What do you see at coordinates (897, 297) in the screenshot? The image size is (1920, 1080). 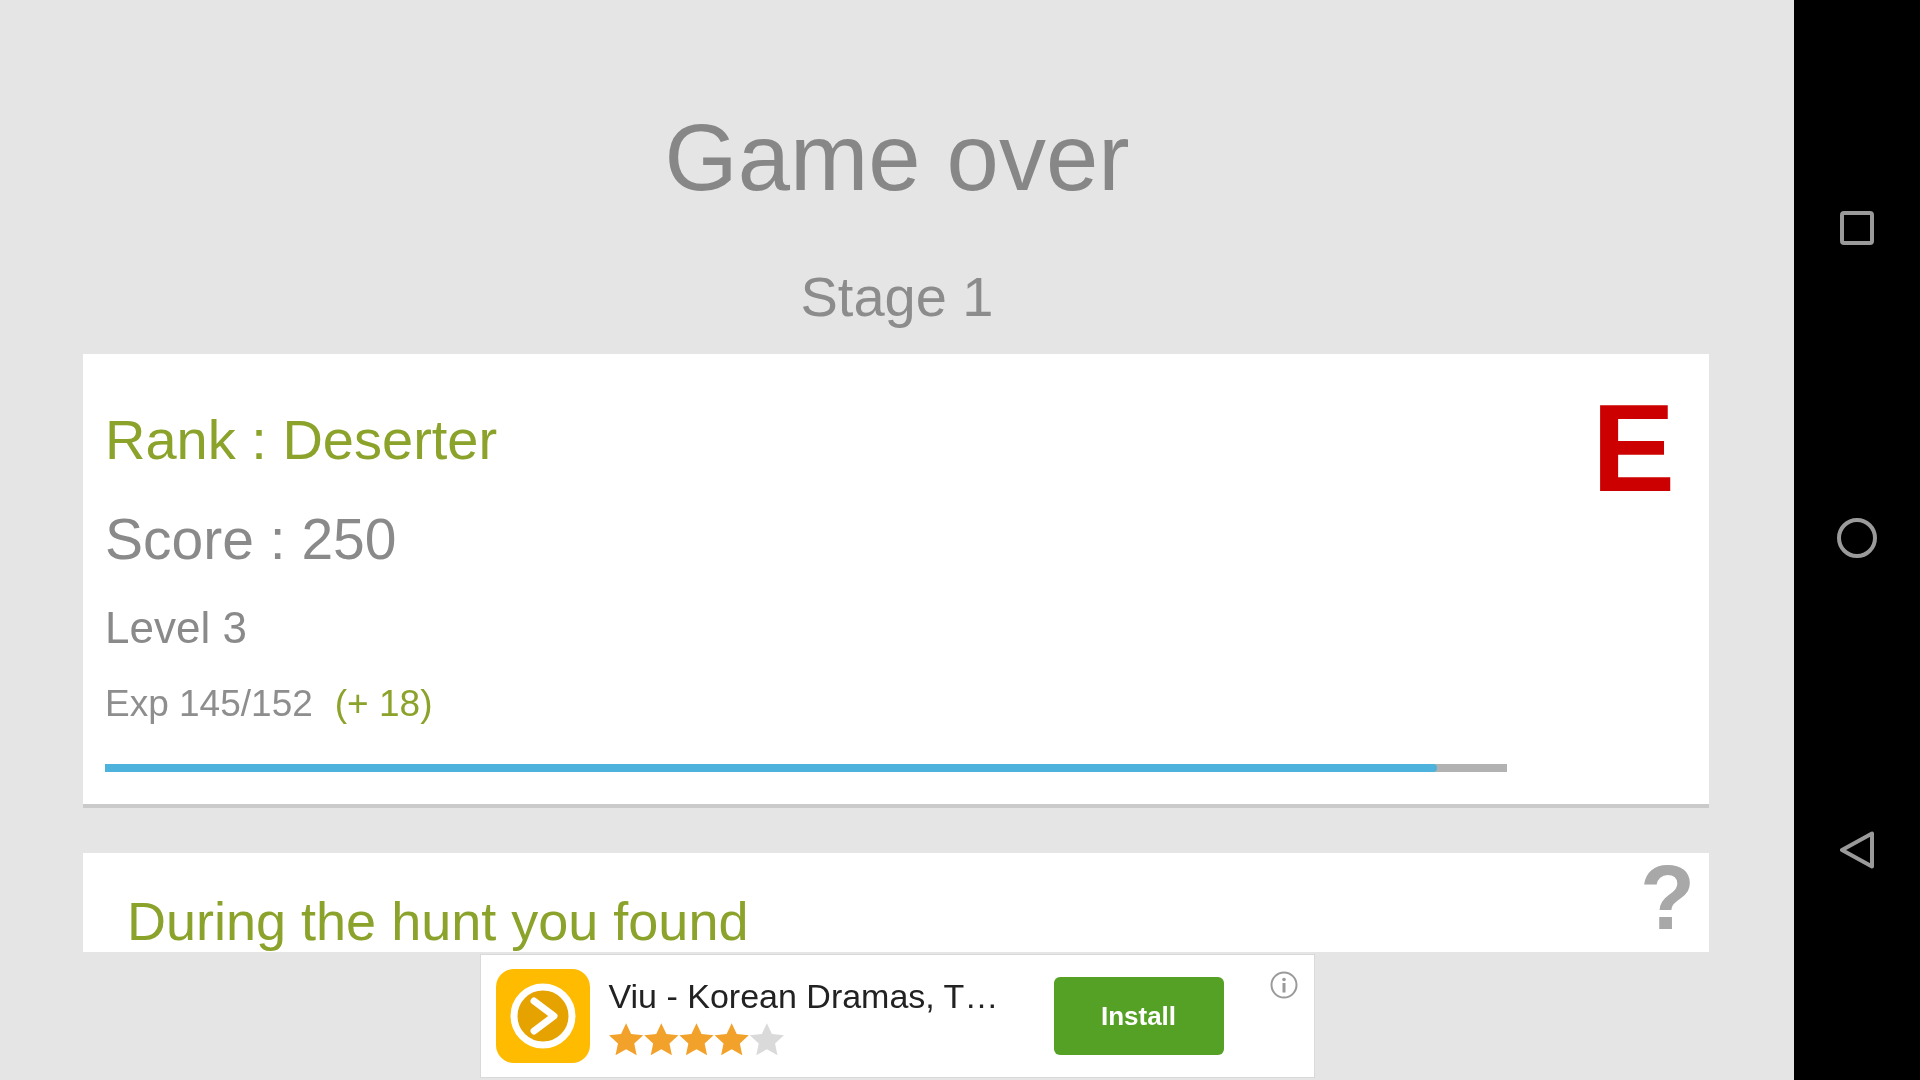 I see `stage-label: Stage 1` at bounding box center [897, 297].